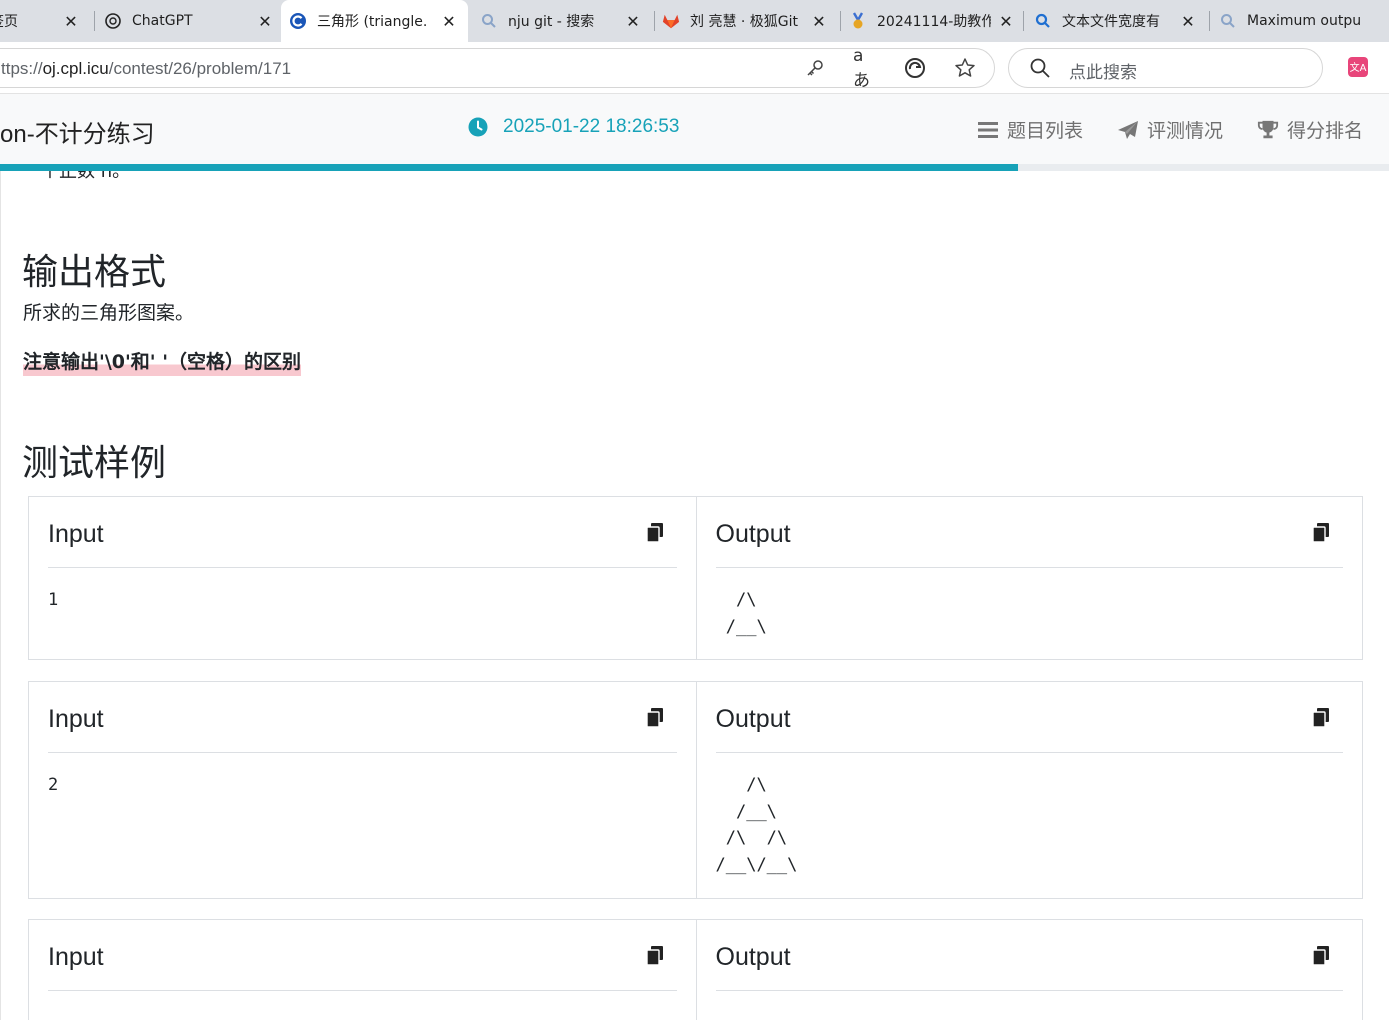 Image resolution: width=1389 pixels, height=1020 pixels. I want to click on contest-clock: 2025-01-22 18:26:53, so click(573, 127).